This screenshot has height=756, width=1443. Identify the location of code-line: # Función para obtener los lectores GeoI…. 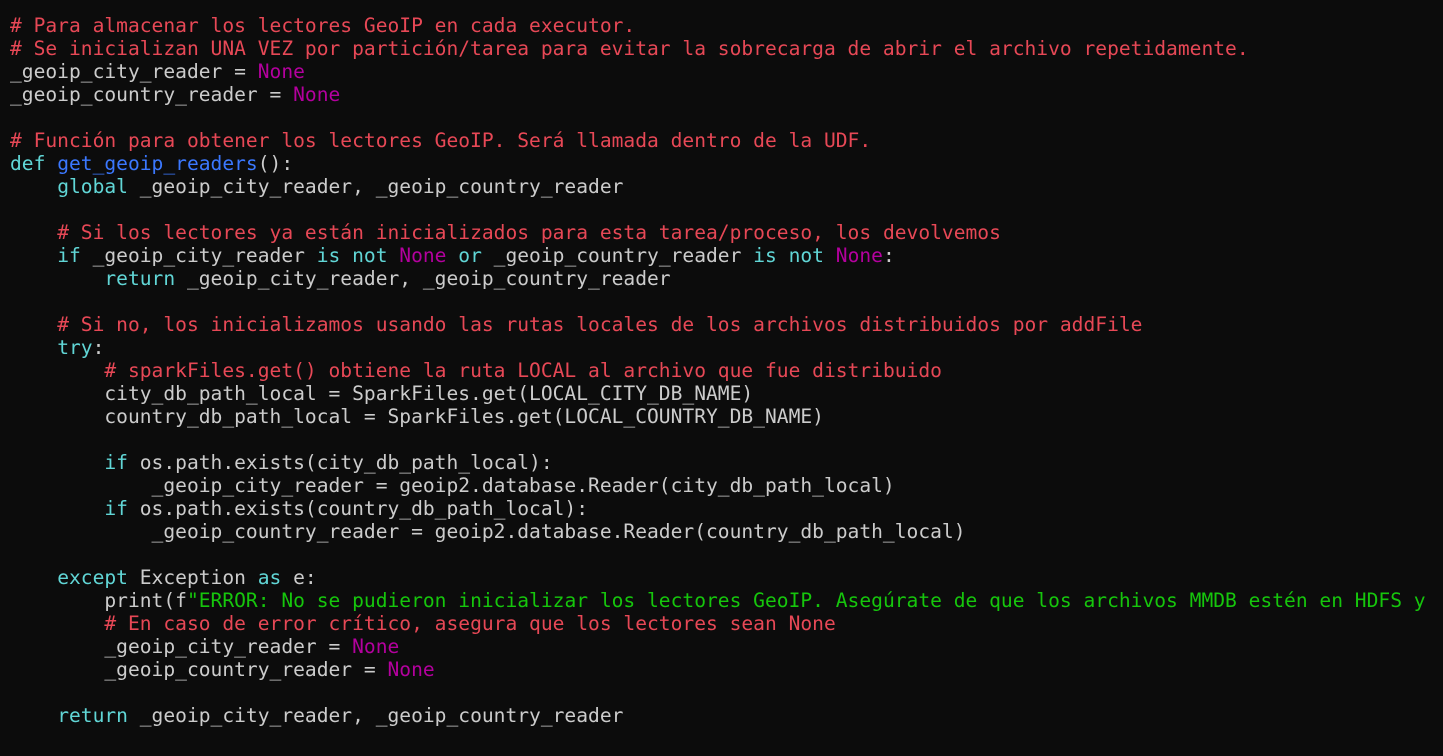
(726, 140).